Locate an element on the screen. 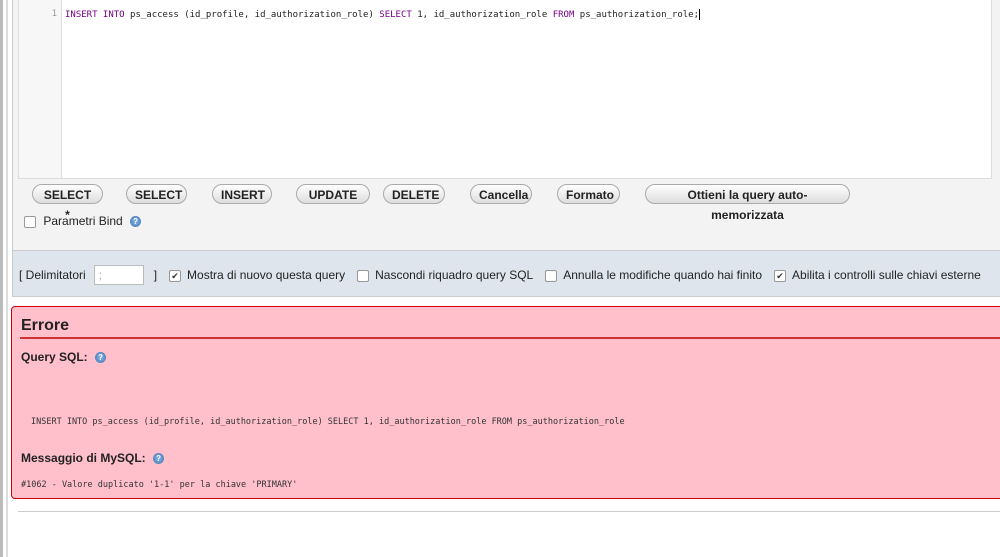  mysql-message-heading: Messaggio di MySQL: ? is located at coordinates (93, 458).